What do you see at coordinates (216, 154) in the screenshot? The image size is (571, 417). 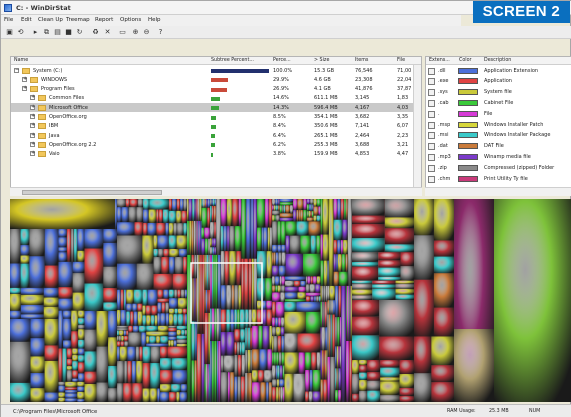 I see `tree-row: + Vaio 3.8% 159.9 MB 4,853 4,47` at bounding box center [216, 154].